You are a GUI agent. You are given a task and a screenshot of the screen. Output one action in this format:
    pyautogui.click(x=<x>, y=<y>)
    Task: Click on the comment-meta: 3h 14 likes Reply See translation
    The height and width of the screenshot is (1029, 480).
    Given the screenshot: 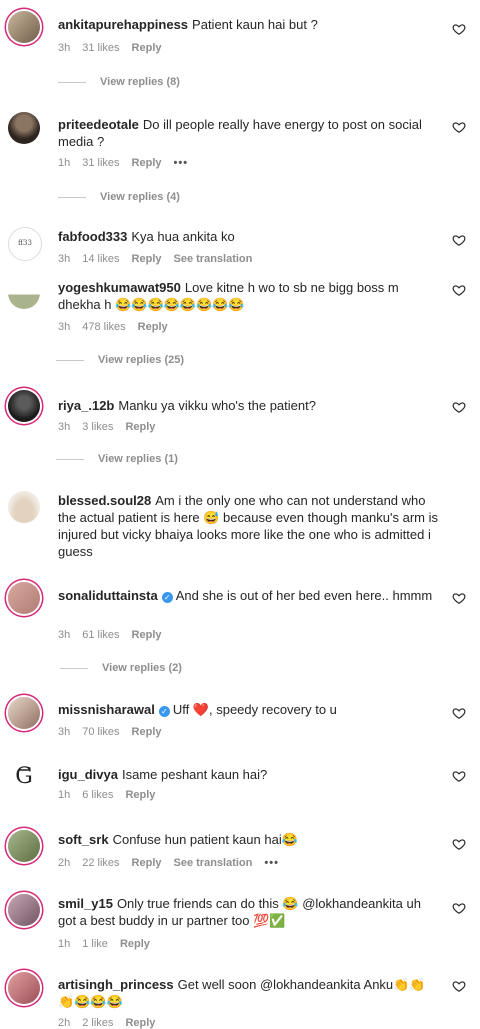 What is the action you would take?
    pyautogui.click(x=161, y=259)
    